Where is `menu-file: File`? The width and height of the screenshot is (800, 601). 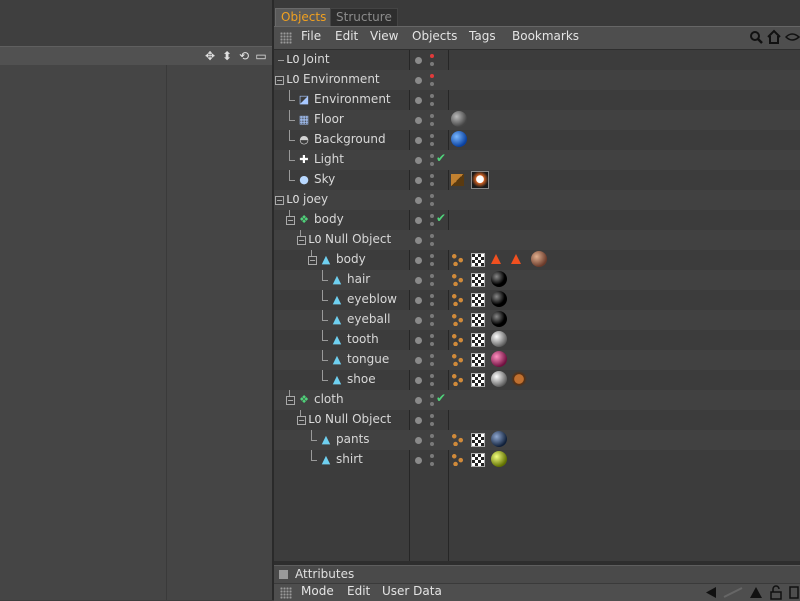
menu-file: File is located at coordinates (311, 36).